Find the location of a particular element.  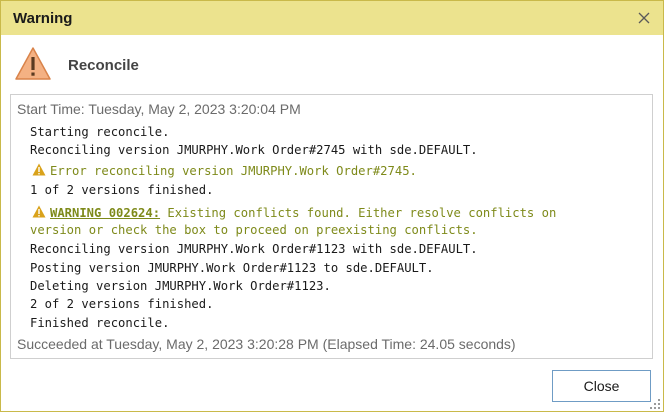

dialog-header: Reconcile is located at coordinates (103, 65).